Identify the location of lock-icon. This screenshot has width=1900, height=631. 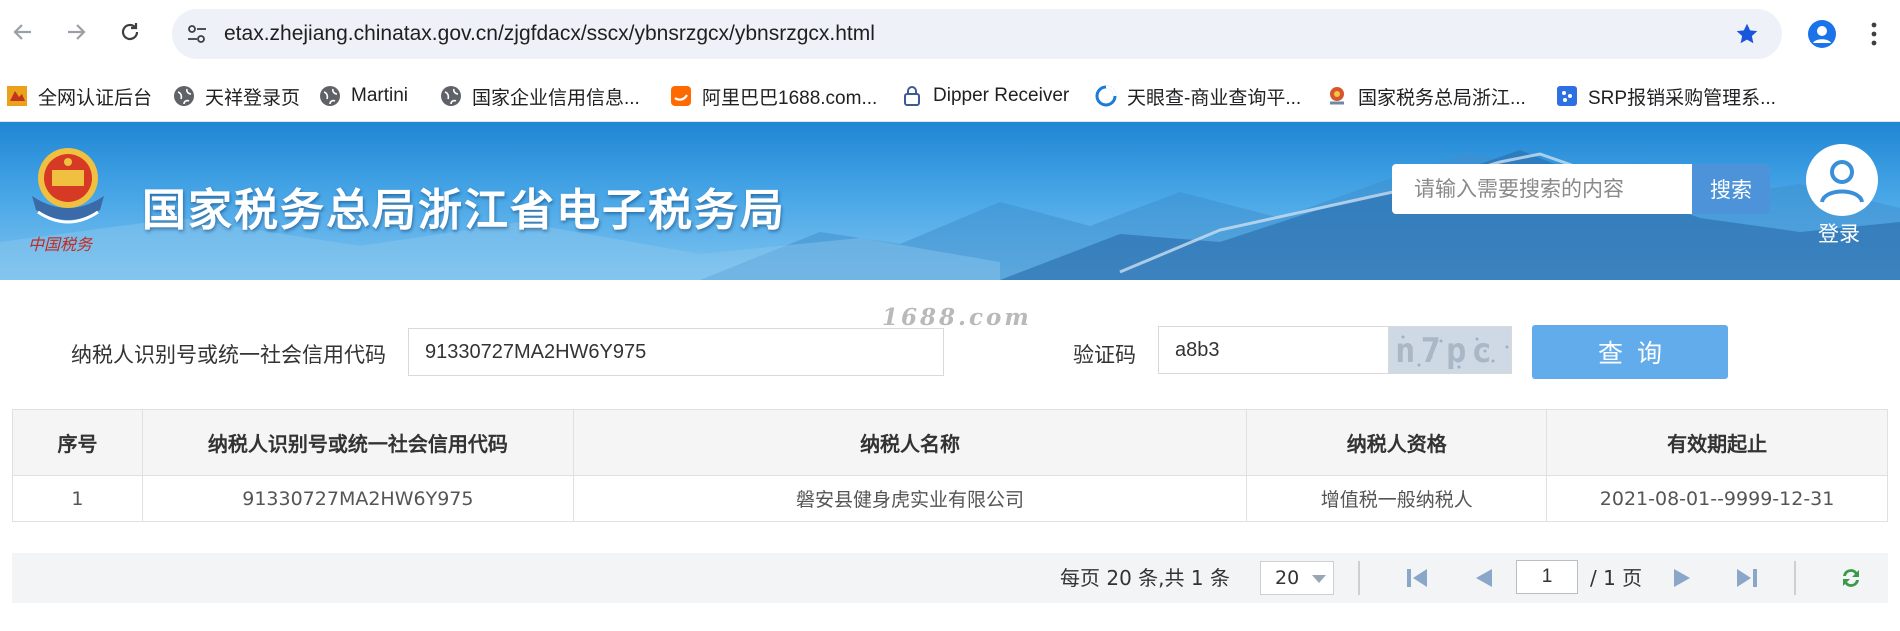
(912, 96).